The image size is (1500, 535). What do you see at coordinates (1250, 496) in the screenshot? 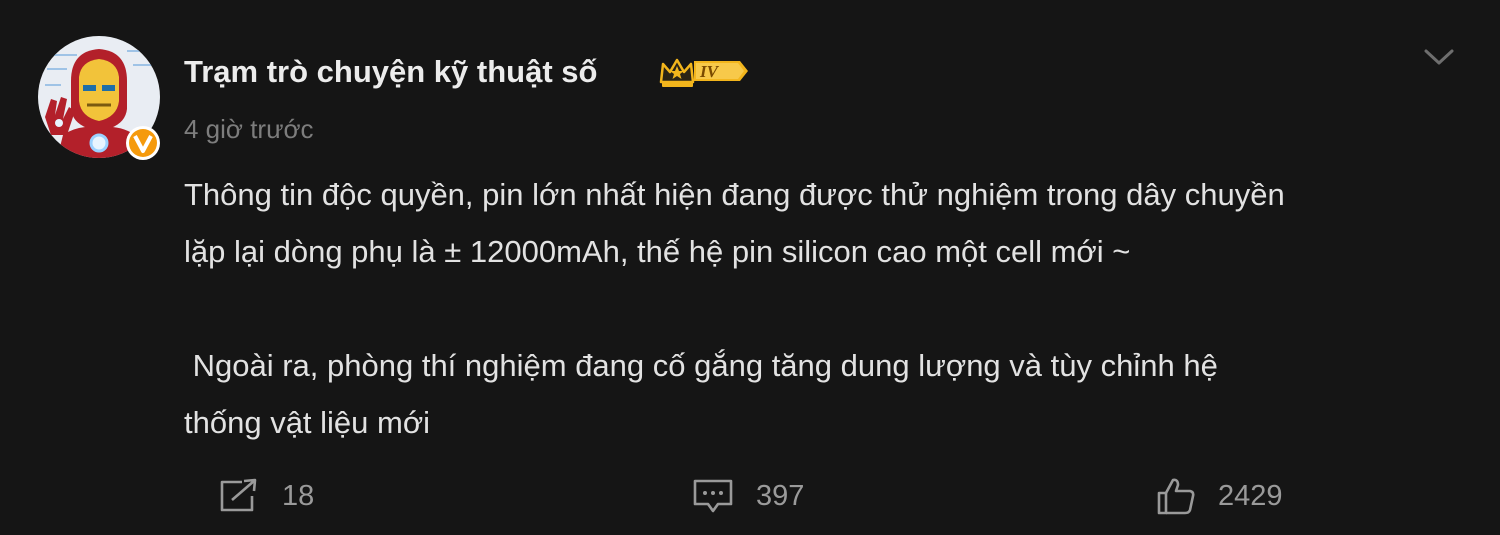
I see `like-count: 2429` at bounding box center [1250, 496].